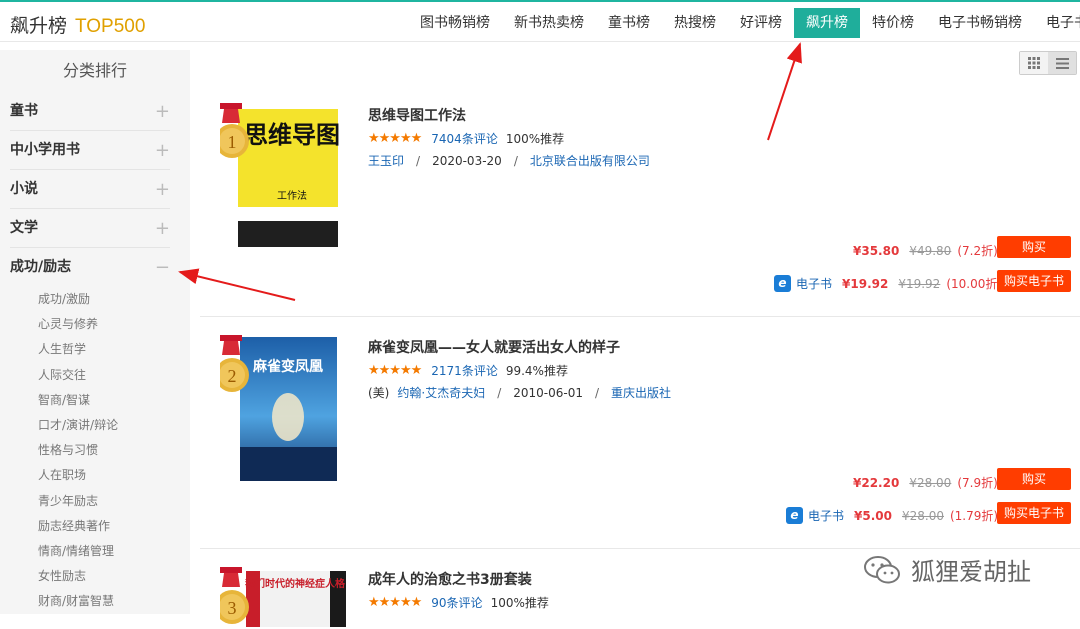 Image resolution: width=1080 pixels, height=629 pixels. Describe the element at coordinates (232, 608) in the screenshot. I see `rank-number: 3` at that location.